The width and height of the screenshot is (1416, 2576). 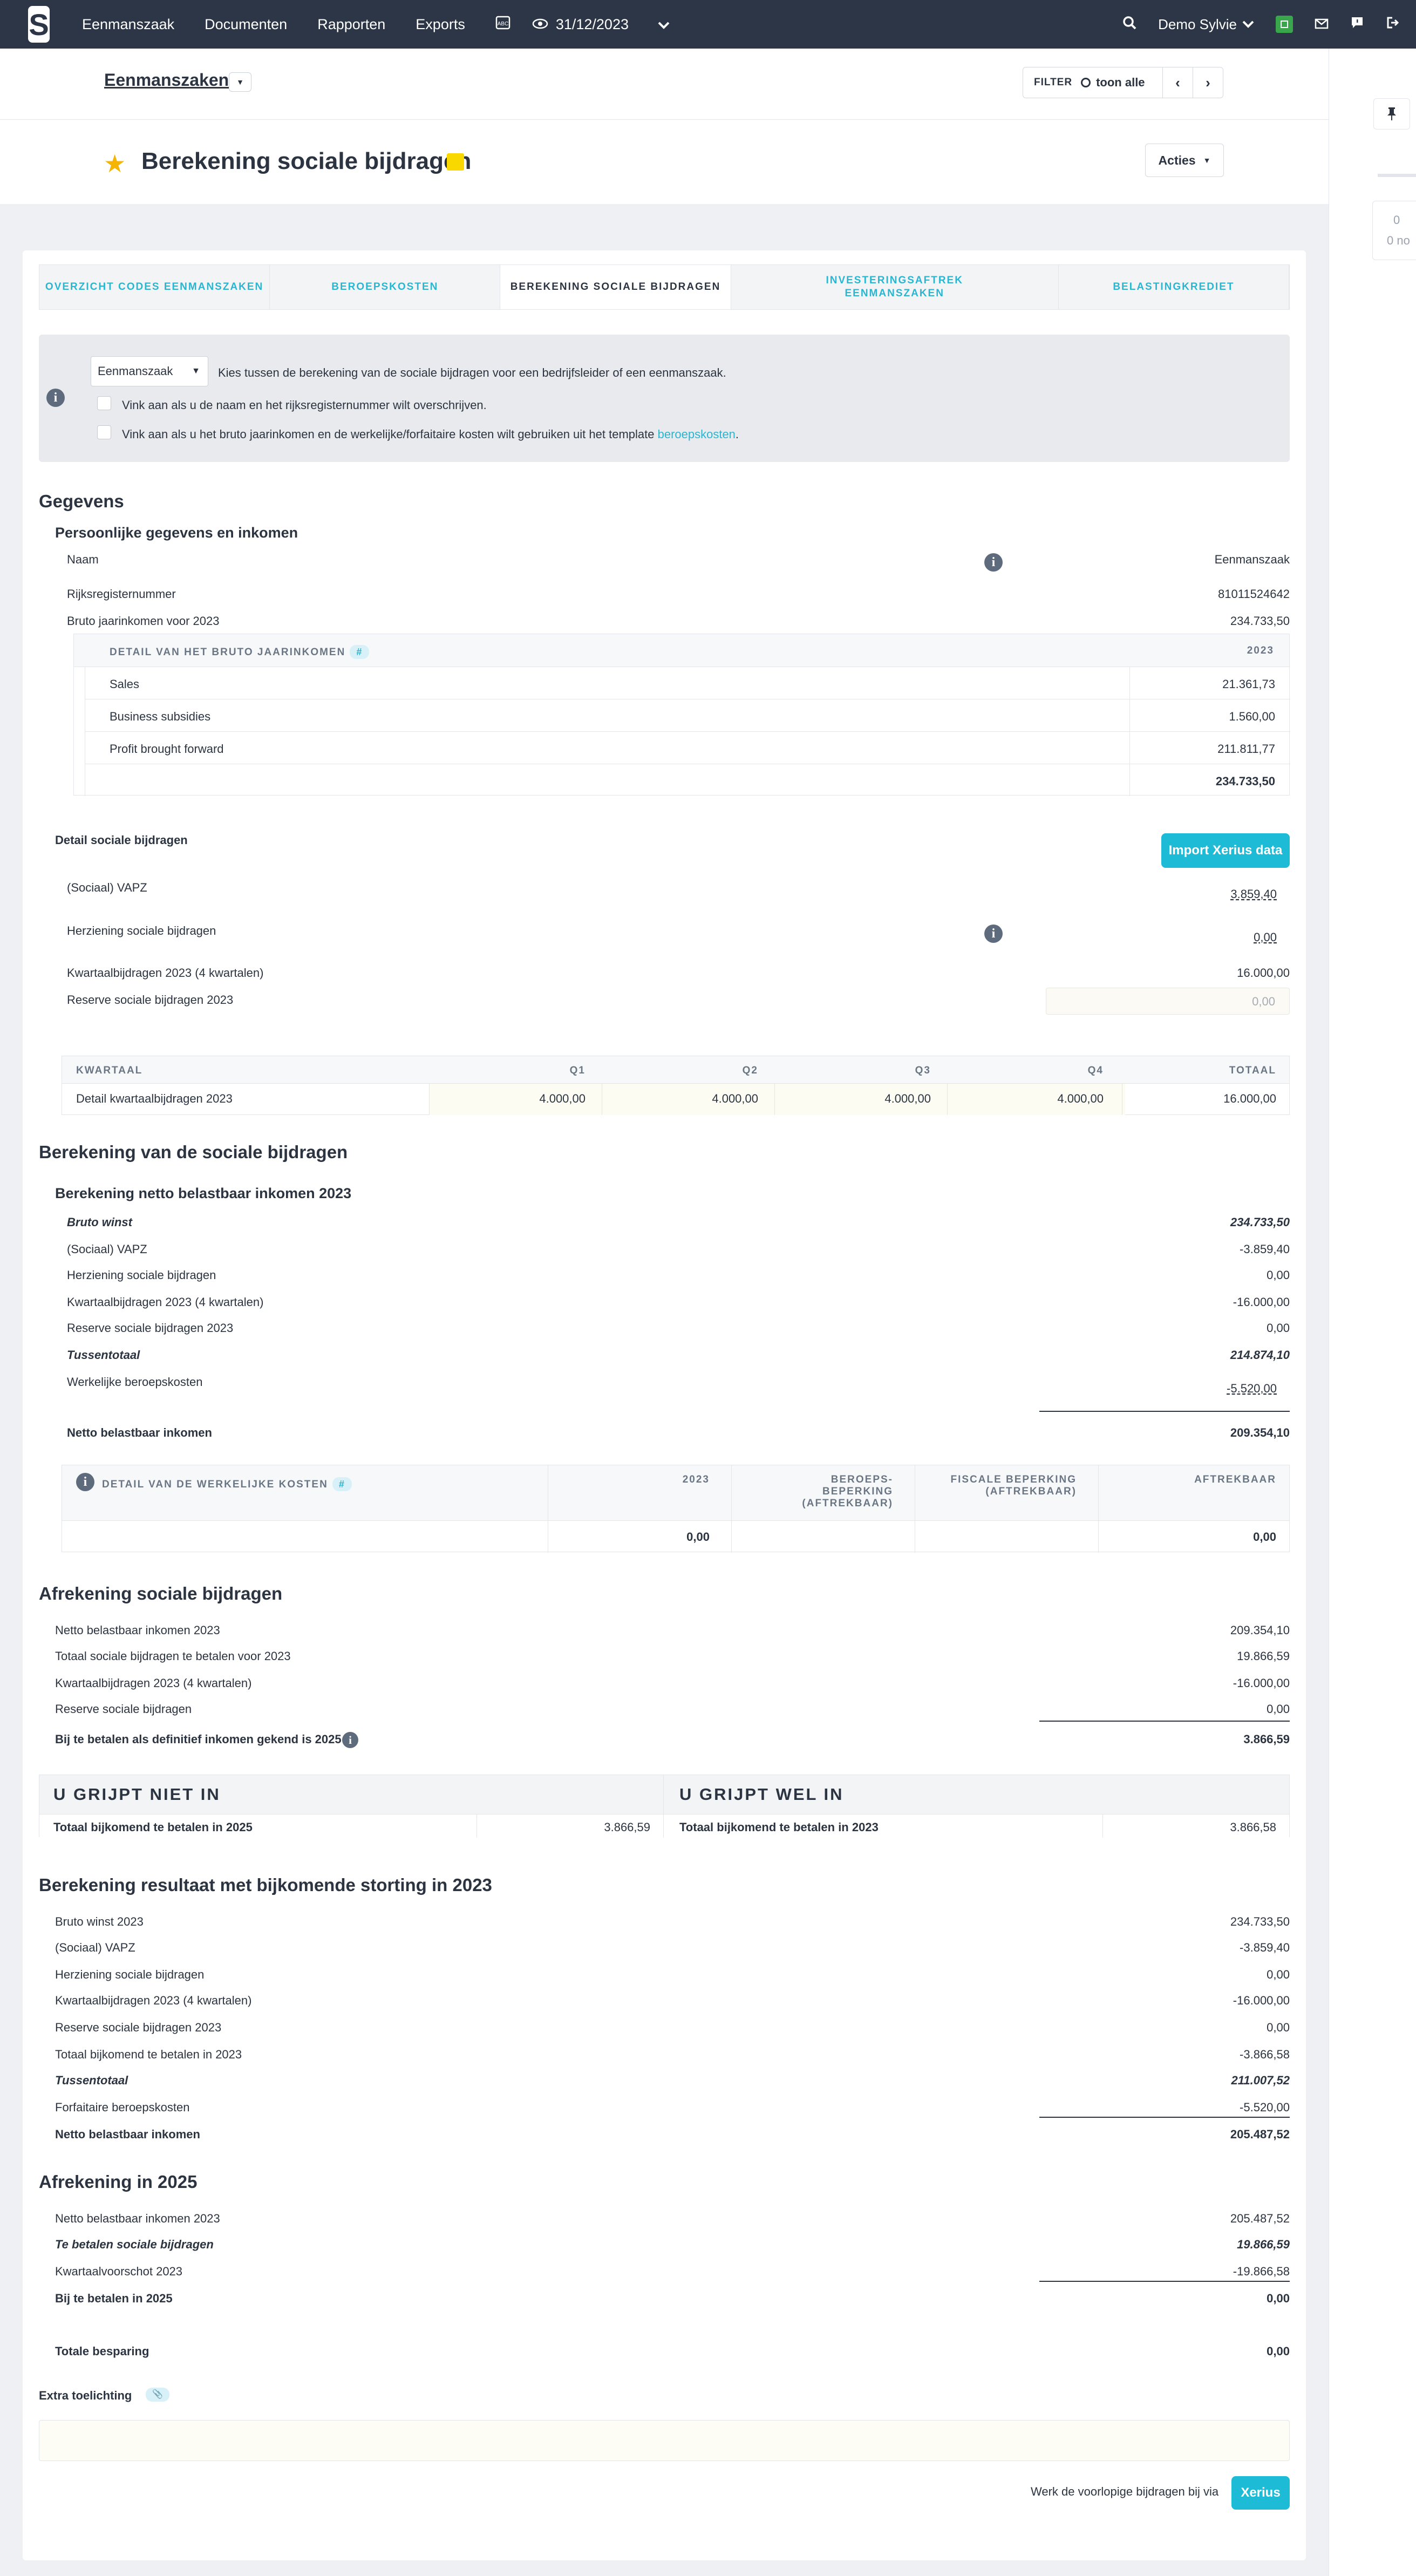 What do you see at coordinates (687, 731) in the screenshot?
I see `row-divider` at bounding box center [687, 731].